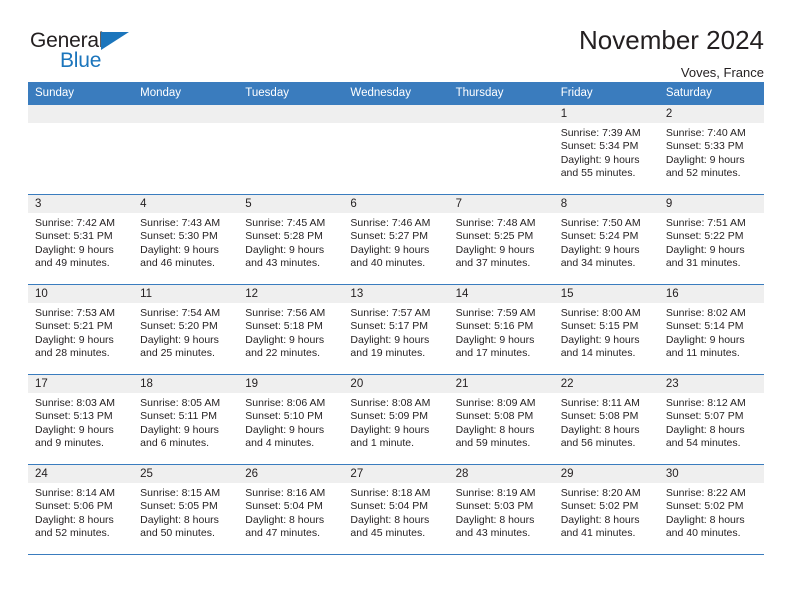  What do you see at coordinates (396, 204) in the screenshot?
I see `day-number: 6` at bounding box center [396, 204].